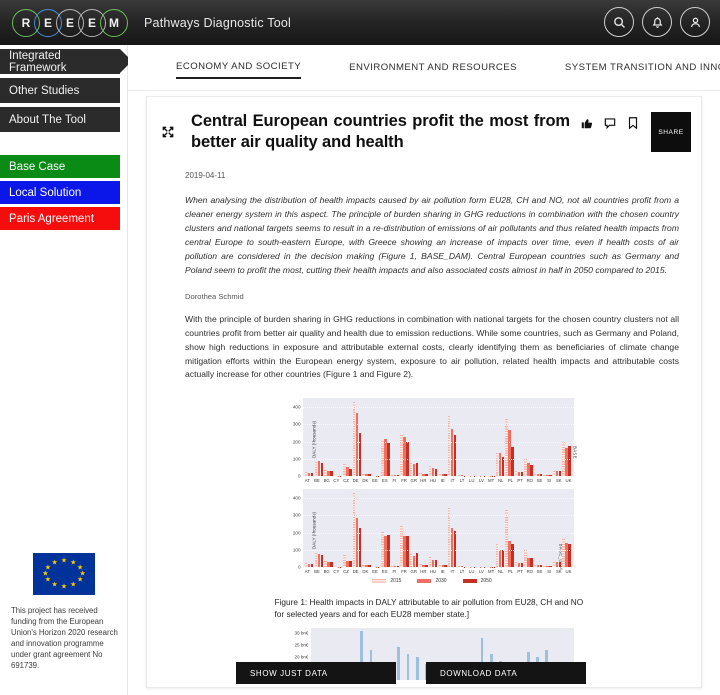 This screenshot has height=695, width=720. What do you see at coordinates (438, 533) in the screenshot?
I see `chart-gridline` at bounding box center [438, 533].